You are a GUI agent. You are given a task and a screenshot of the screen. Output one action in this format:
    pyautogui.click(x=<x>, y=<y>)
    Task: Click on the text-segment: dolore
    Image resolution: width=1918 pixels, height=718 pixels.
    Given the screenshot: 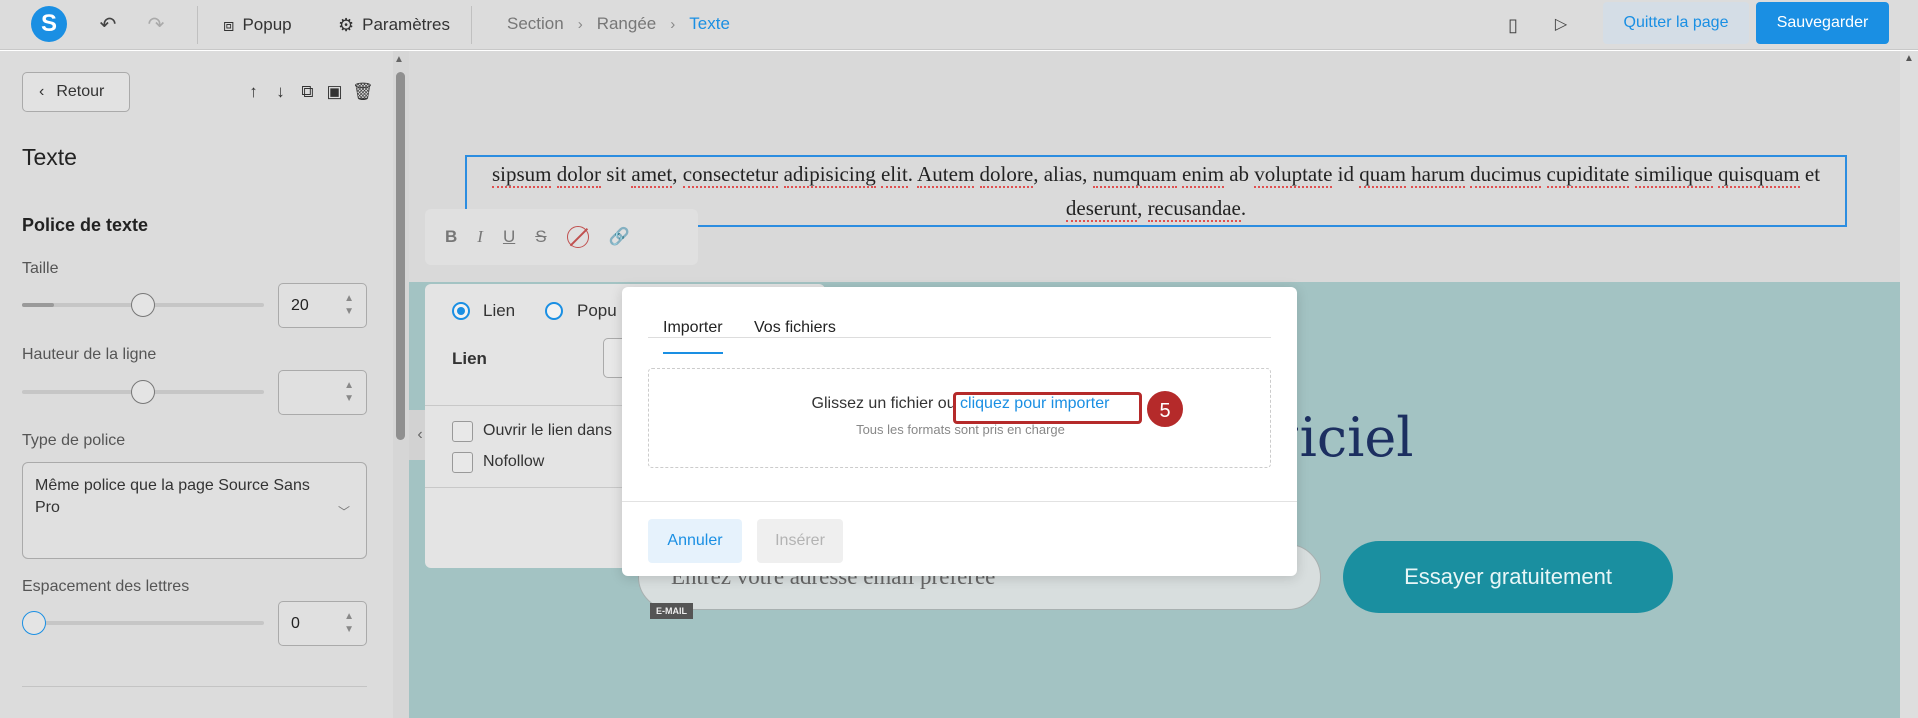 What is the action you would take?
    pyautogui.click(x=1006, y=175)
    